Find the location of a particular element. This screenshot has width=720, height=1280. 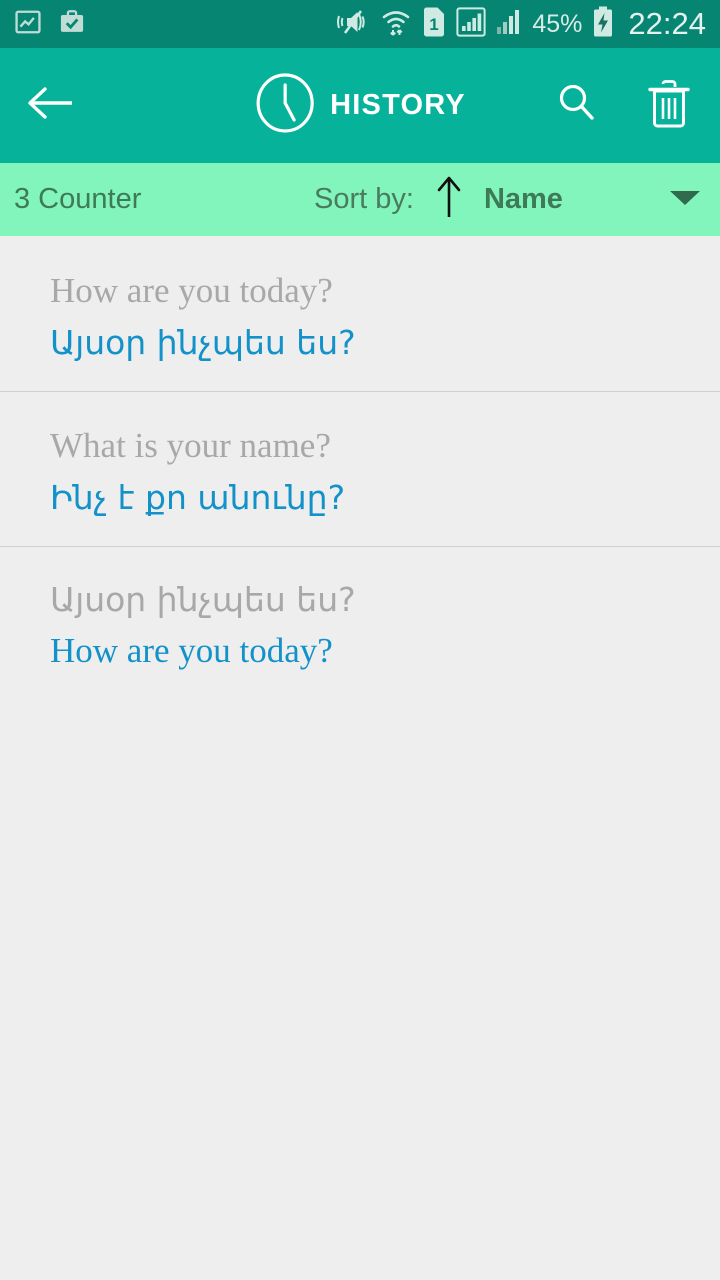

search-icon is located at coordinates (577, 105).